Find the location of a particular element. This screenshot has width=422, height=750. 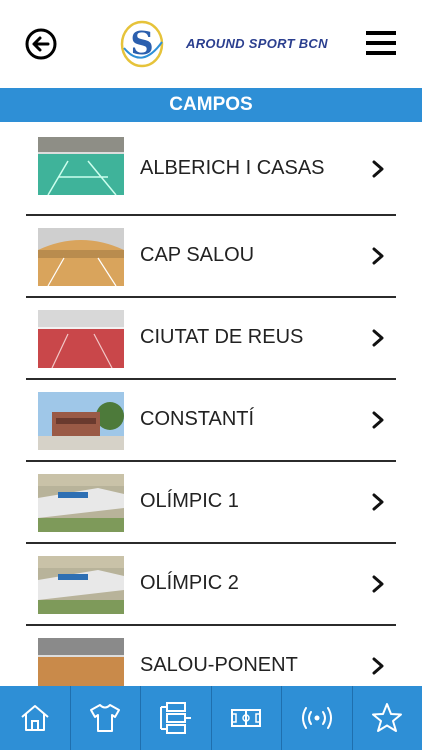

arrow-left-circle-icon is located at coordinates (41, 44).